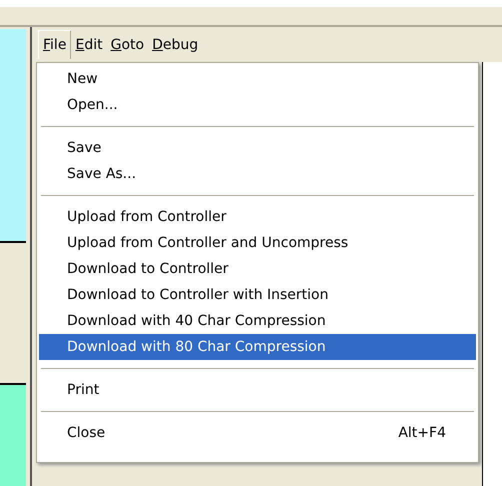  What do you see at coordinates (257, 269) in the screenshot?
I see `menu-item: Download to Controller` at bounding box center [257, 269].